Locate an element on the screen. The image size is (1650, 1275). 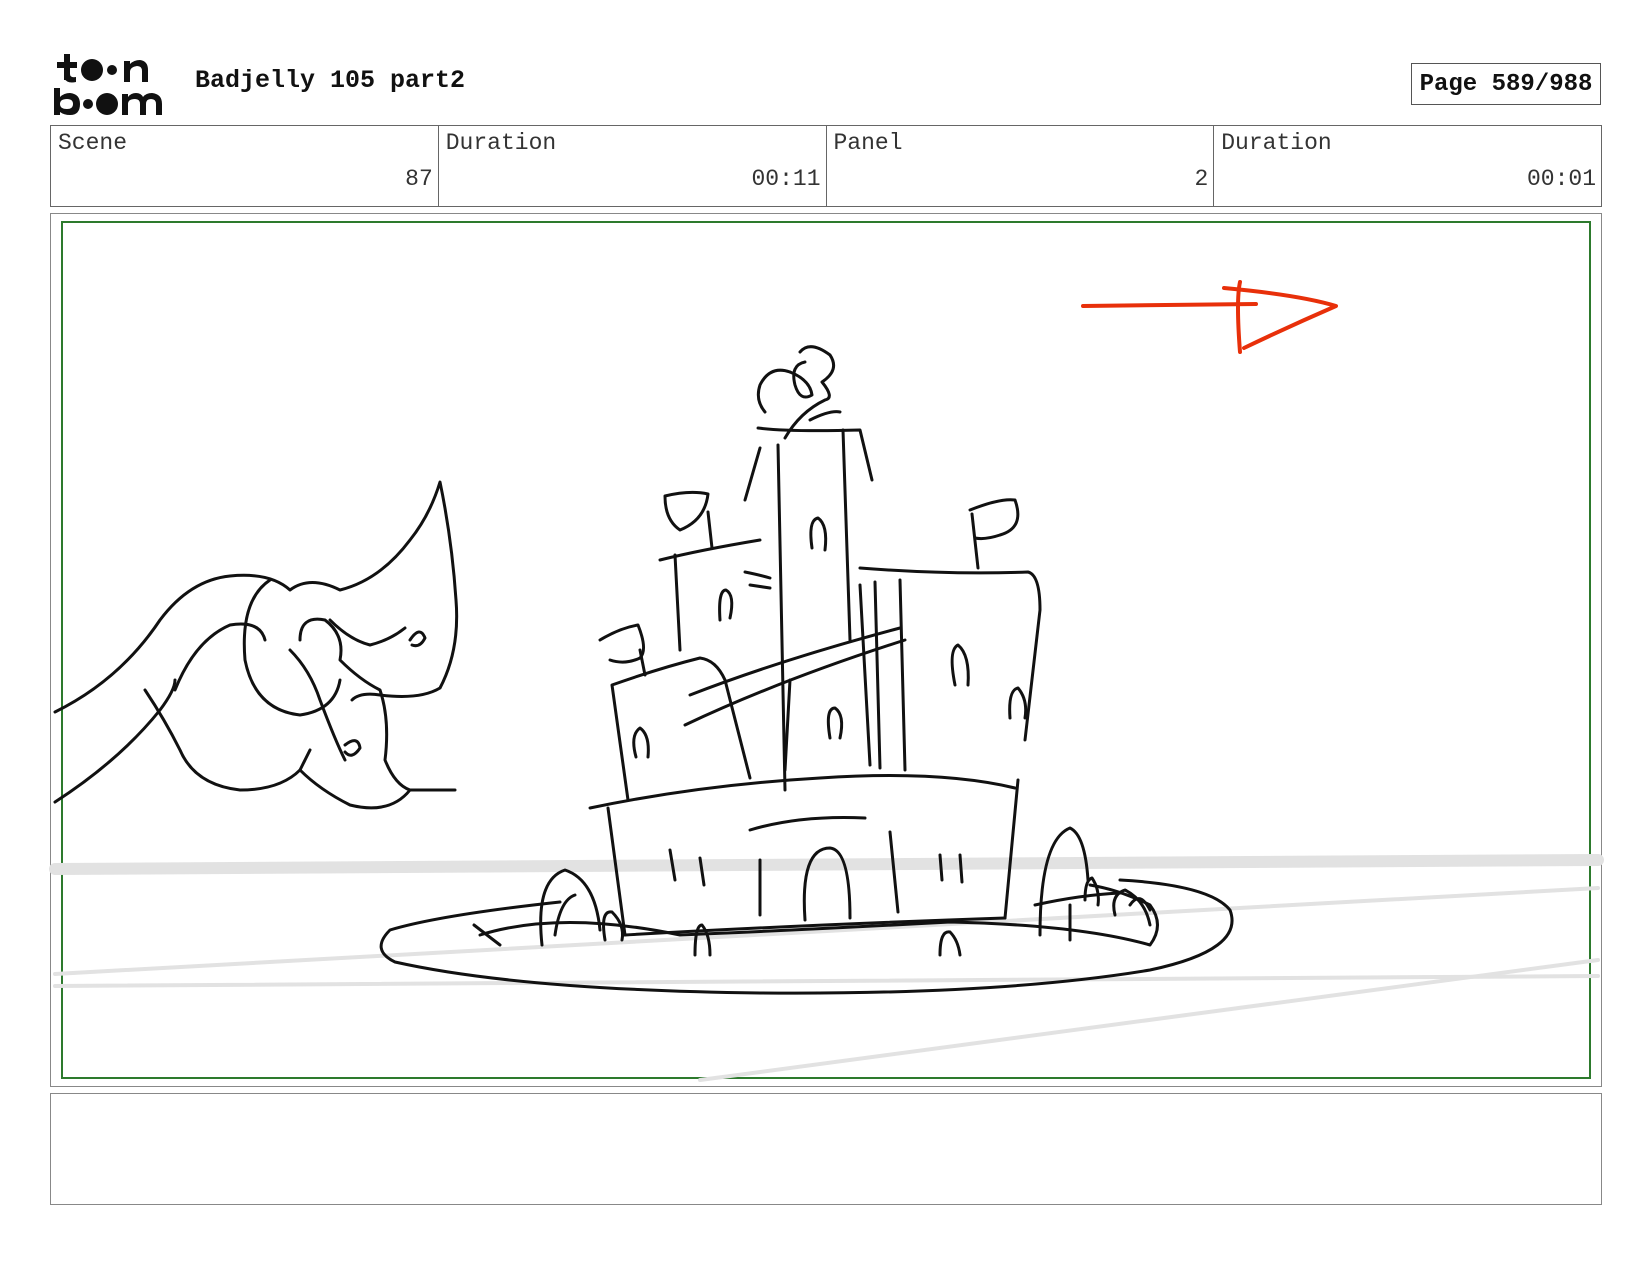
panel-notes-box is located at coordinates (826, 1149).